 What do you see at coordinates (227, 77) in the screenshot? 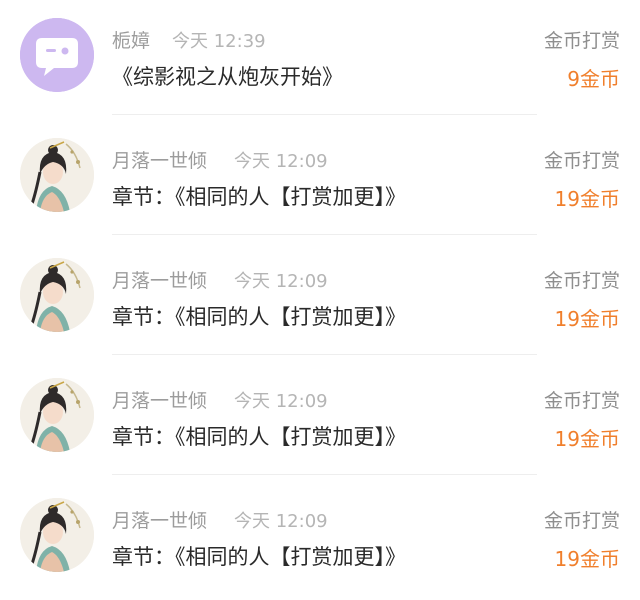
I see `reward-content: 《综影视之从炮灰开始》` at bounding box center [227, 77].